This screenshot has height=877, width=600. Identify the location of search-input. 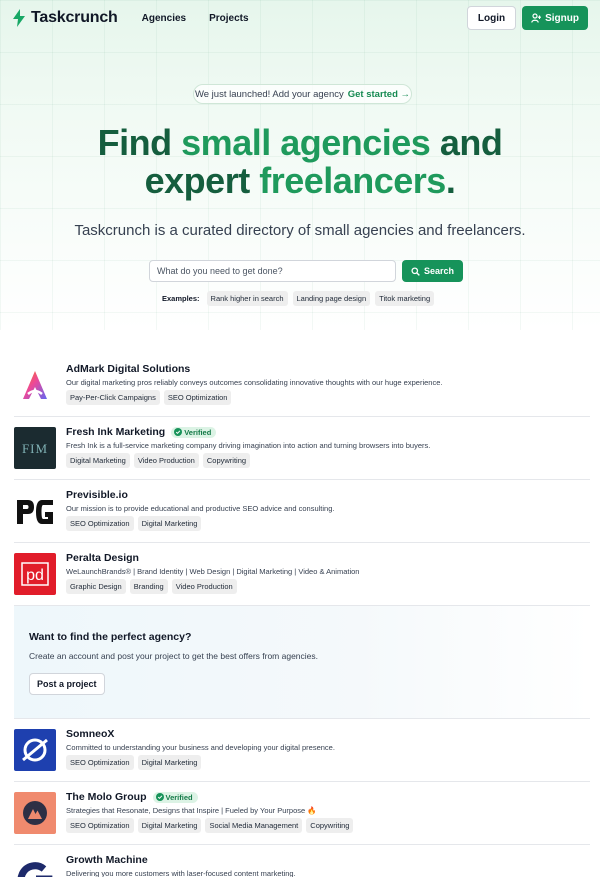
(272, 271).